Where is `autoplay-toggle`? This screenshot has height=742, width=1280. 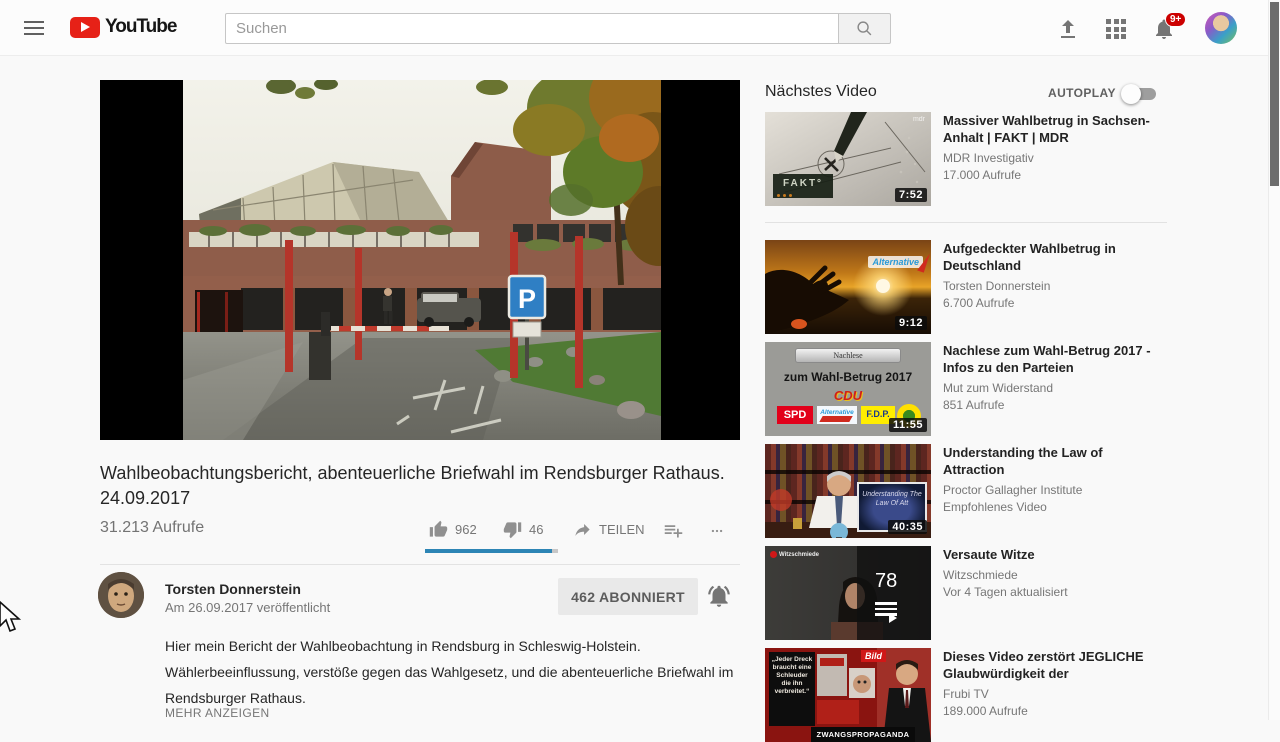
autoplay-toggle is located at coordinates (1138, 94).